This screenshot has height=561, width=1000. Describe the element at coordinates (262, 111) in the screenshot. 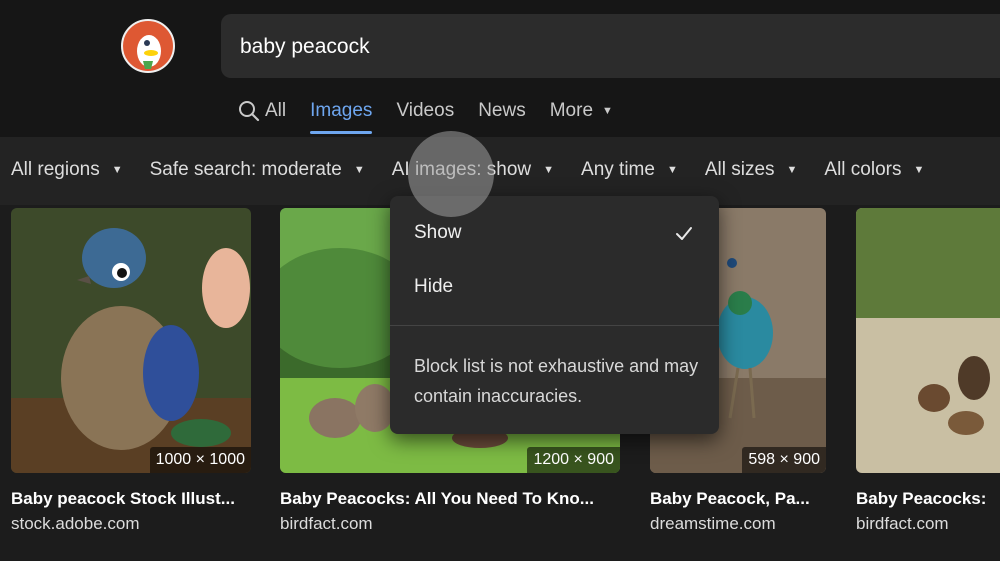

I see `tab-all: All` at that location.